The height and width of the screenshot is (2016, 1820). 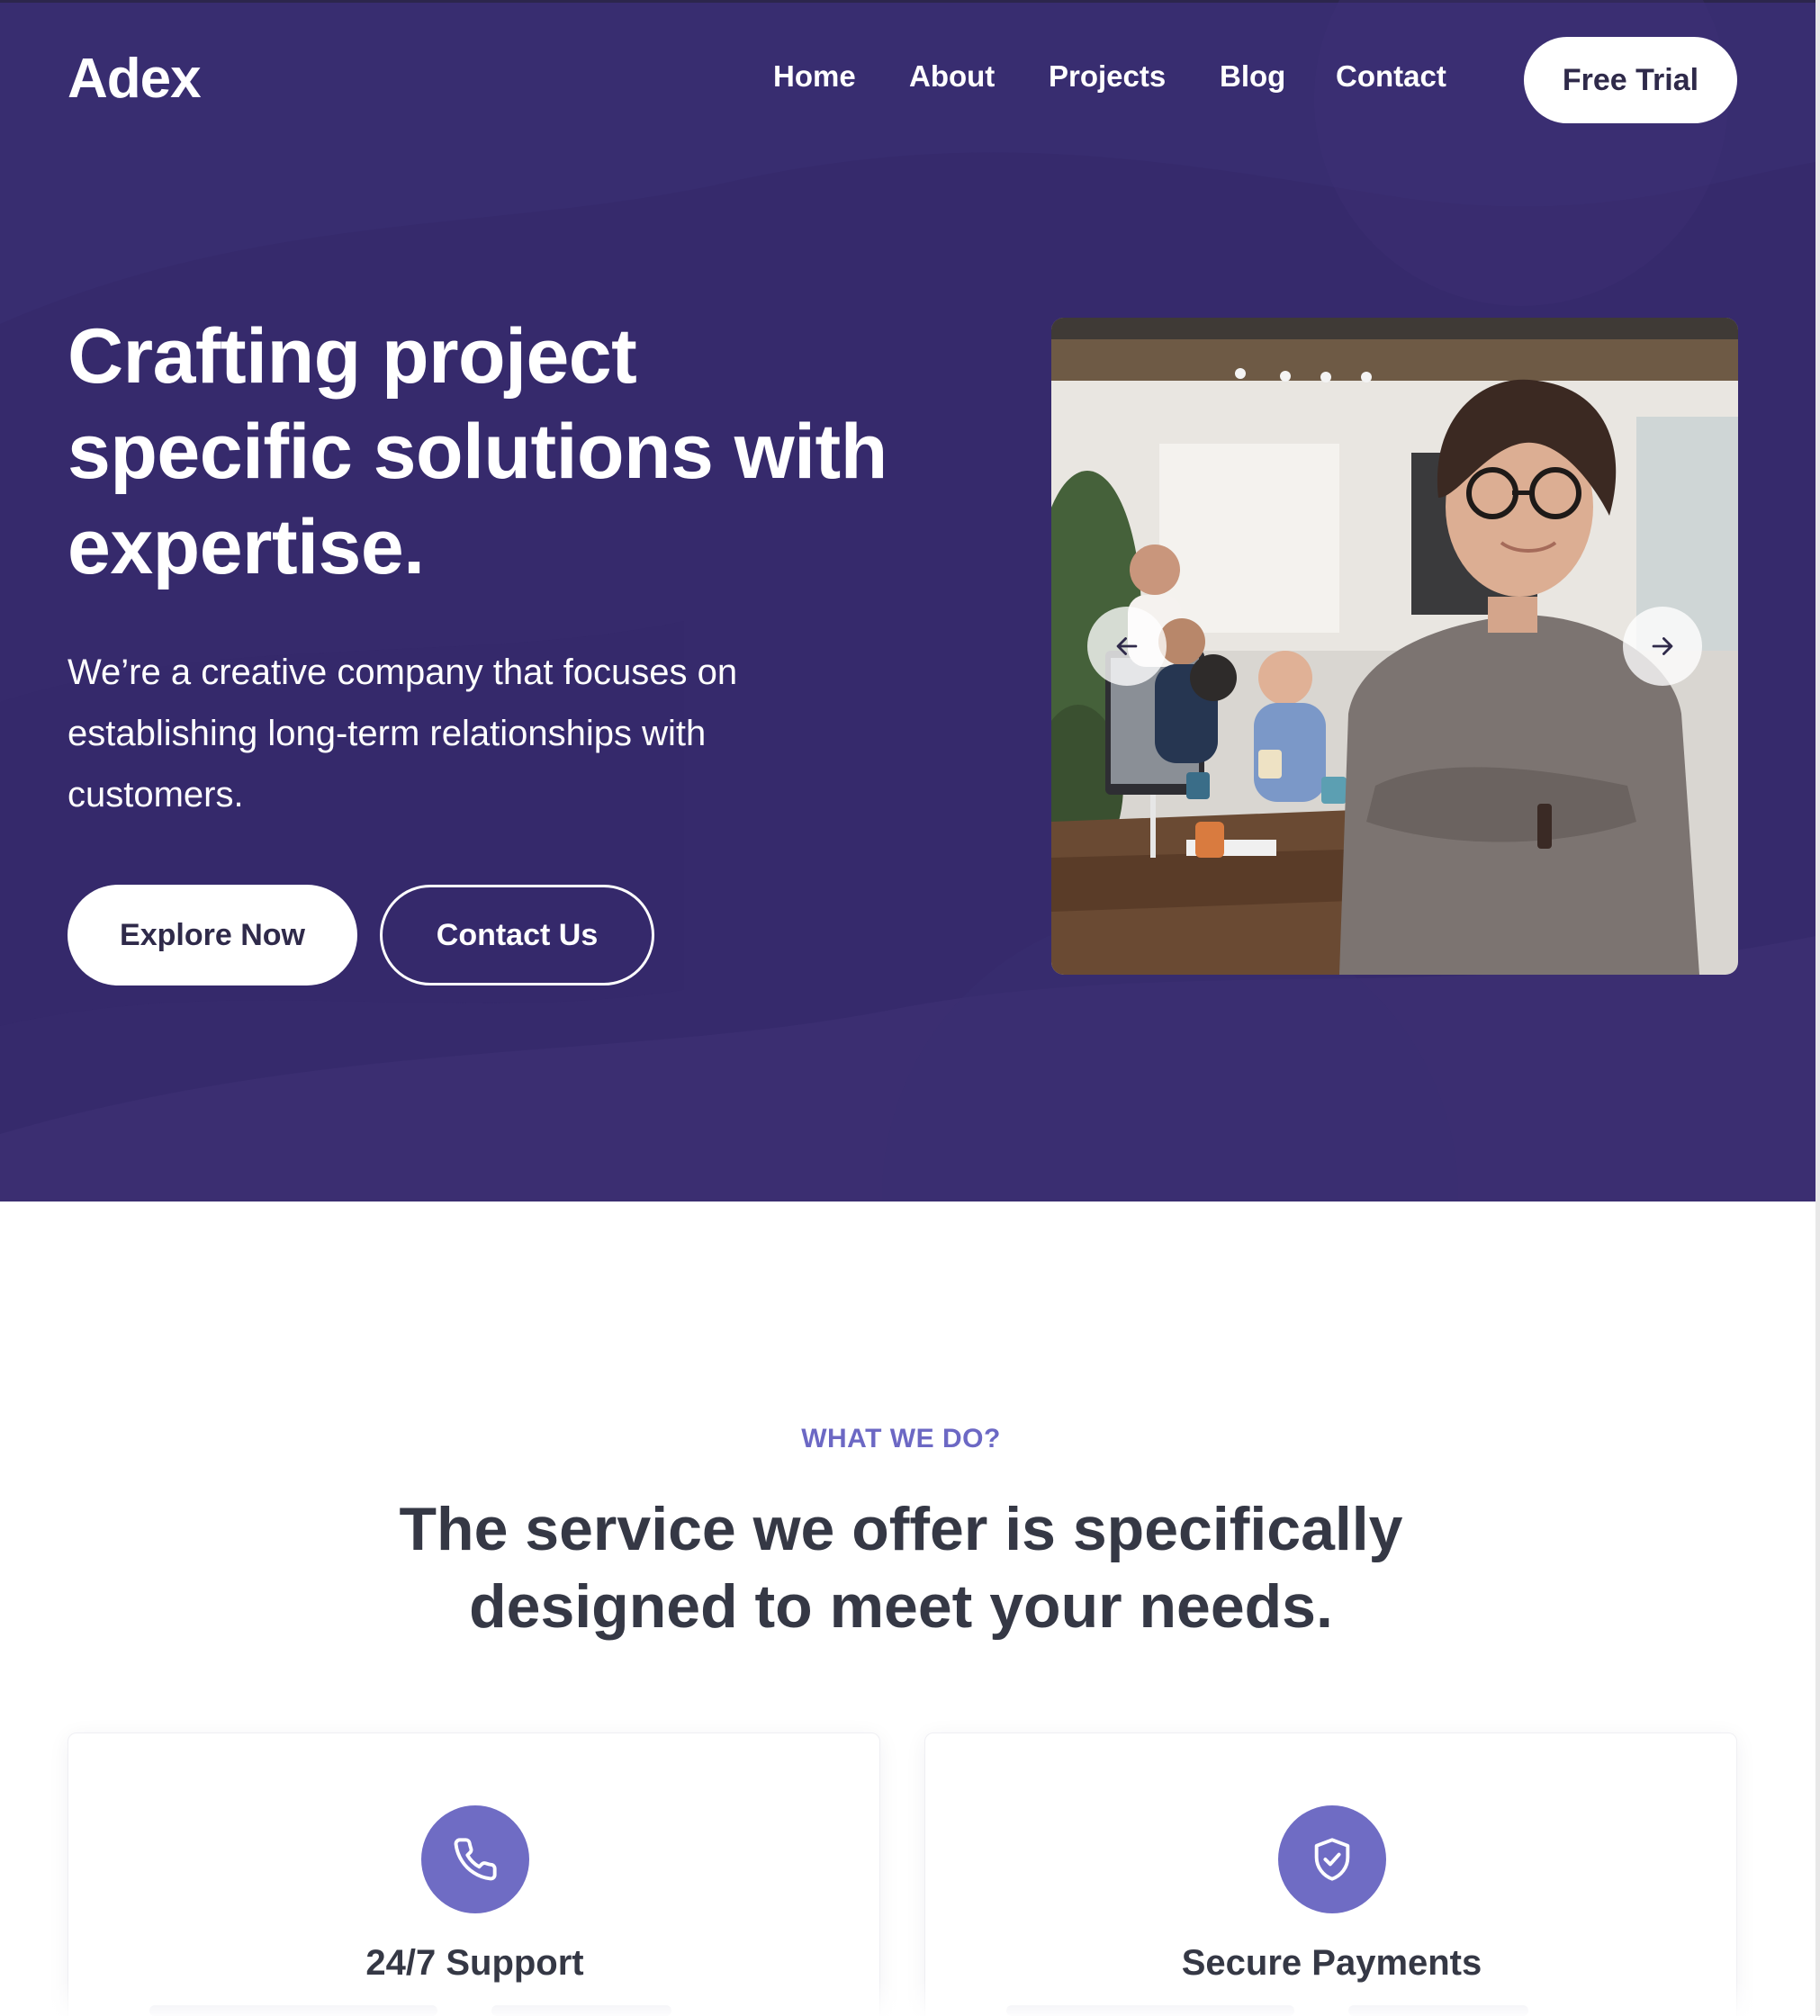 I want to click on hero-title-line: Crafting project, so click(x=352, y=357).